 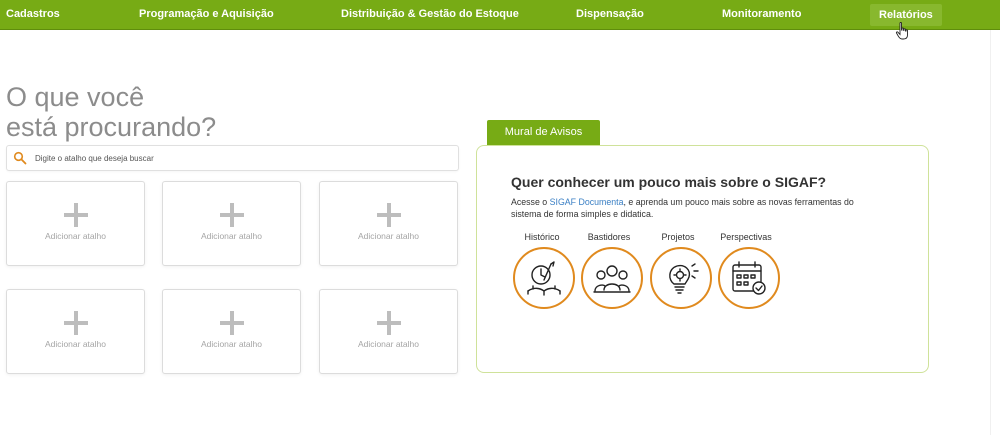 I want to click on add-shortcut-tile-2: Adicionar atalho, so click(x=231, y=223).